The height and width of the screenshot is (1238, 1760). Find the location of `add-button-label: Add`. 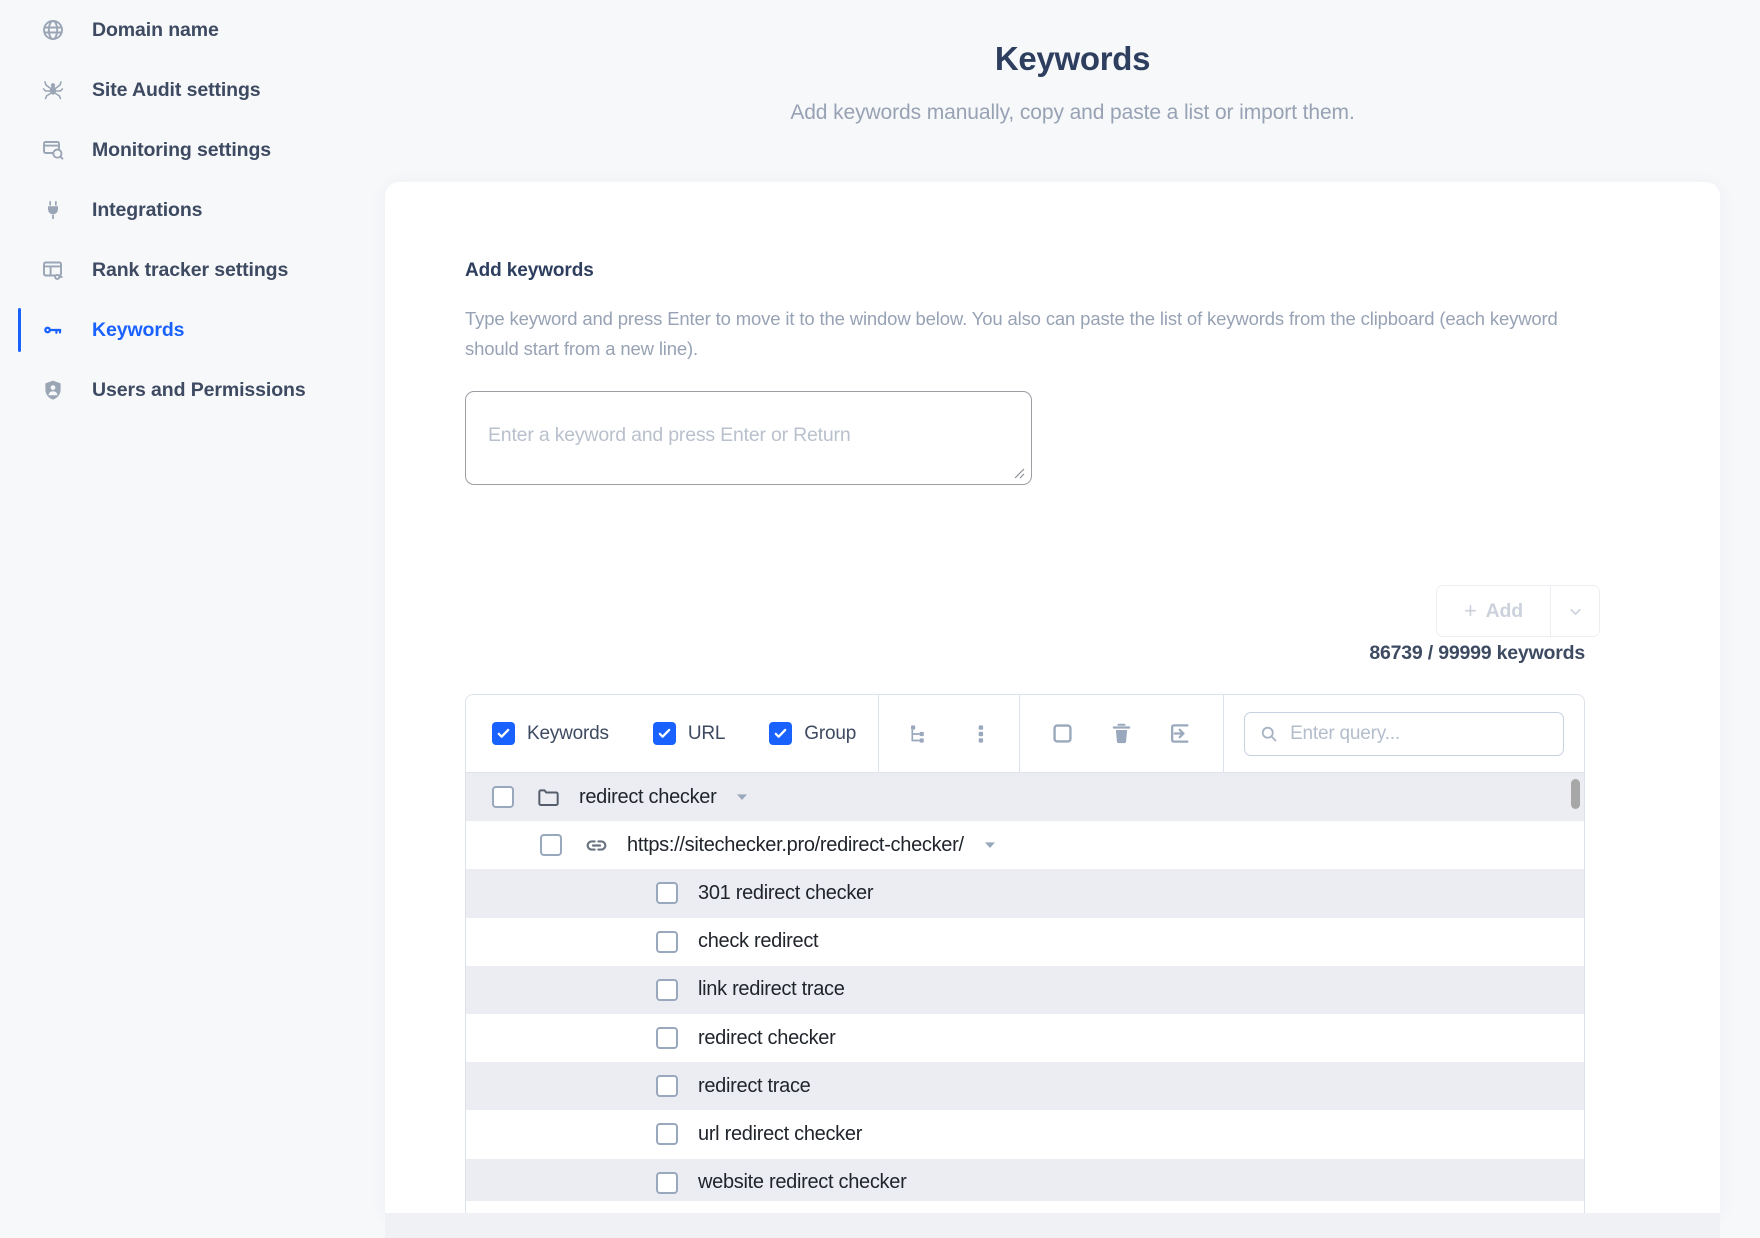

add-button-label: Add is located at coordinates (1504, 610).